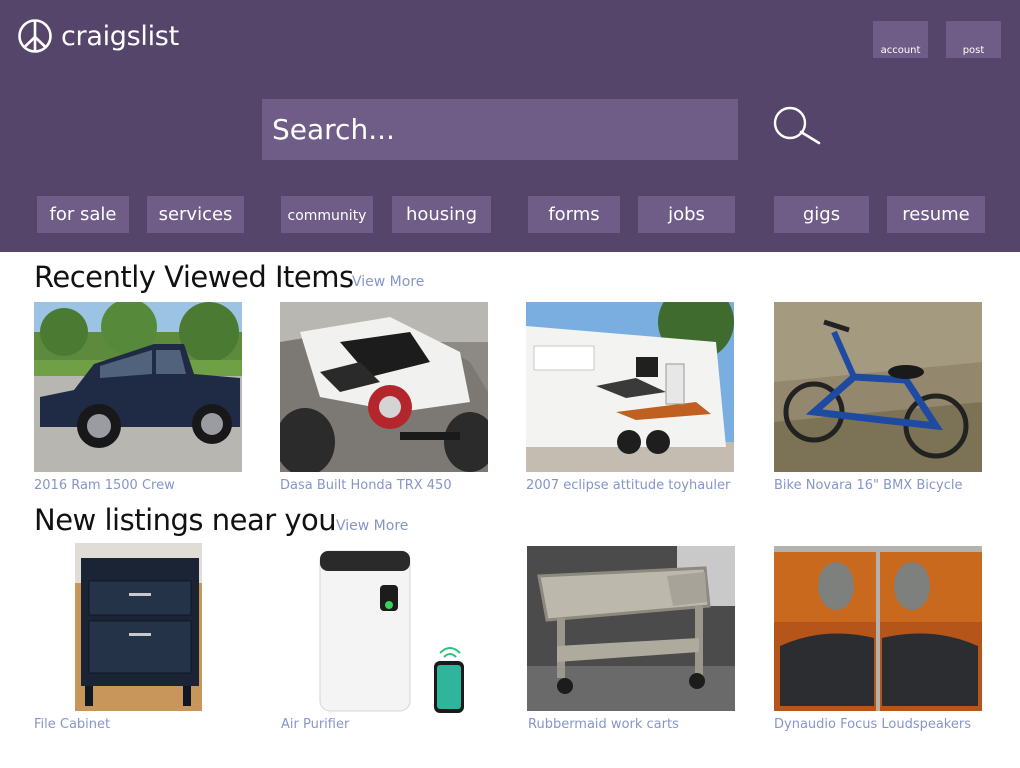 The width and height of the screenshot is (1020, 768). Describe the element at coordinates (686, 214) in the screenshot. I see `category-jobs: jobs` at that location.